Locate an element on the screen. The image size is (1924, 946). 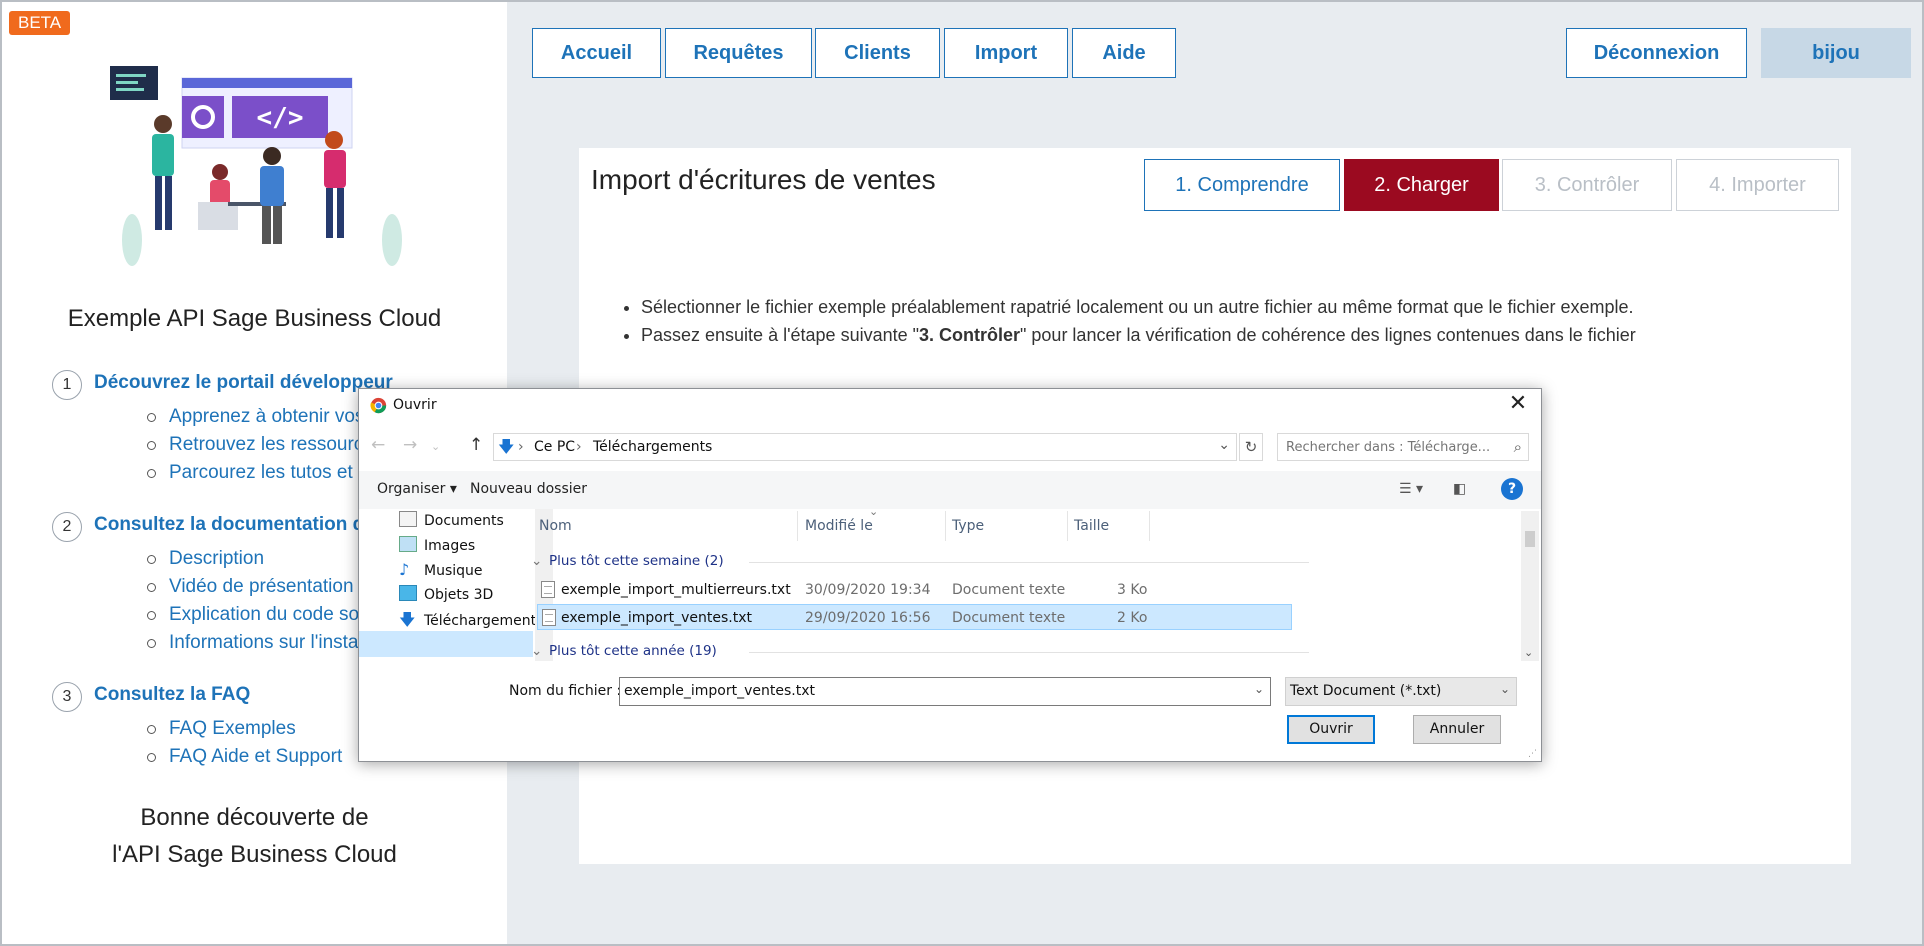
step-comprendre: 1. Comprendre is located at coordinates (1242, 185).